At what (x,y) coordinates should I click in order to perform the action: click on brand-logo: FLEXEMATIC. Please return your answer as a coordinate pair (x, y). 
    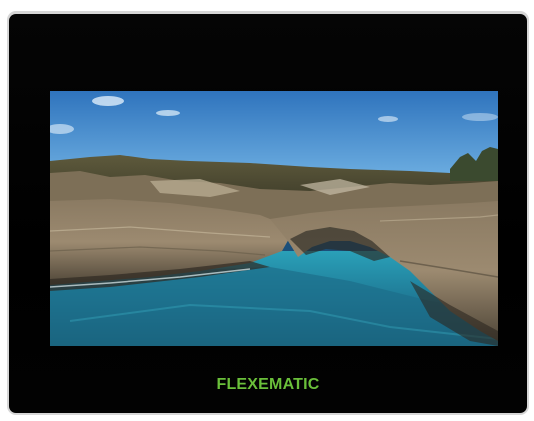
    Looking at the image, I should click on (268, 384).